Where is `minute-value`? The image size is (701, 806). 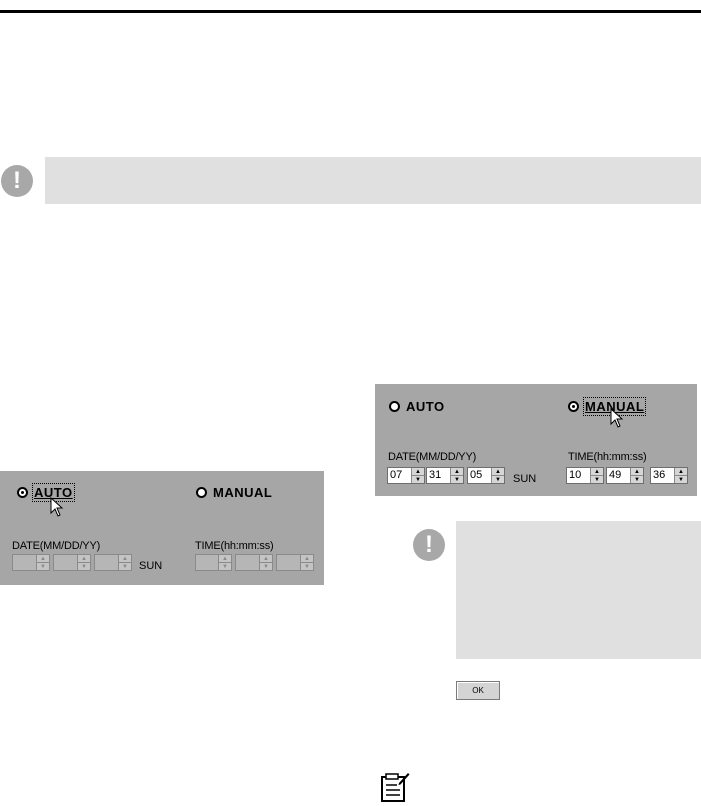 minute-value is located at coordinates (247, 562).